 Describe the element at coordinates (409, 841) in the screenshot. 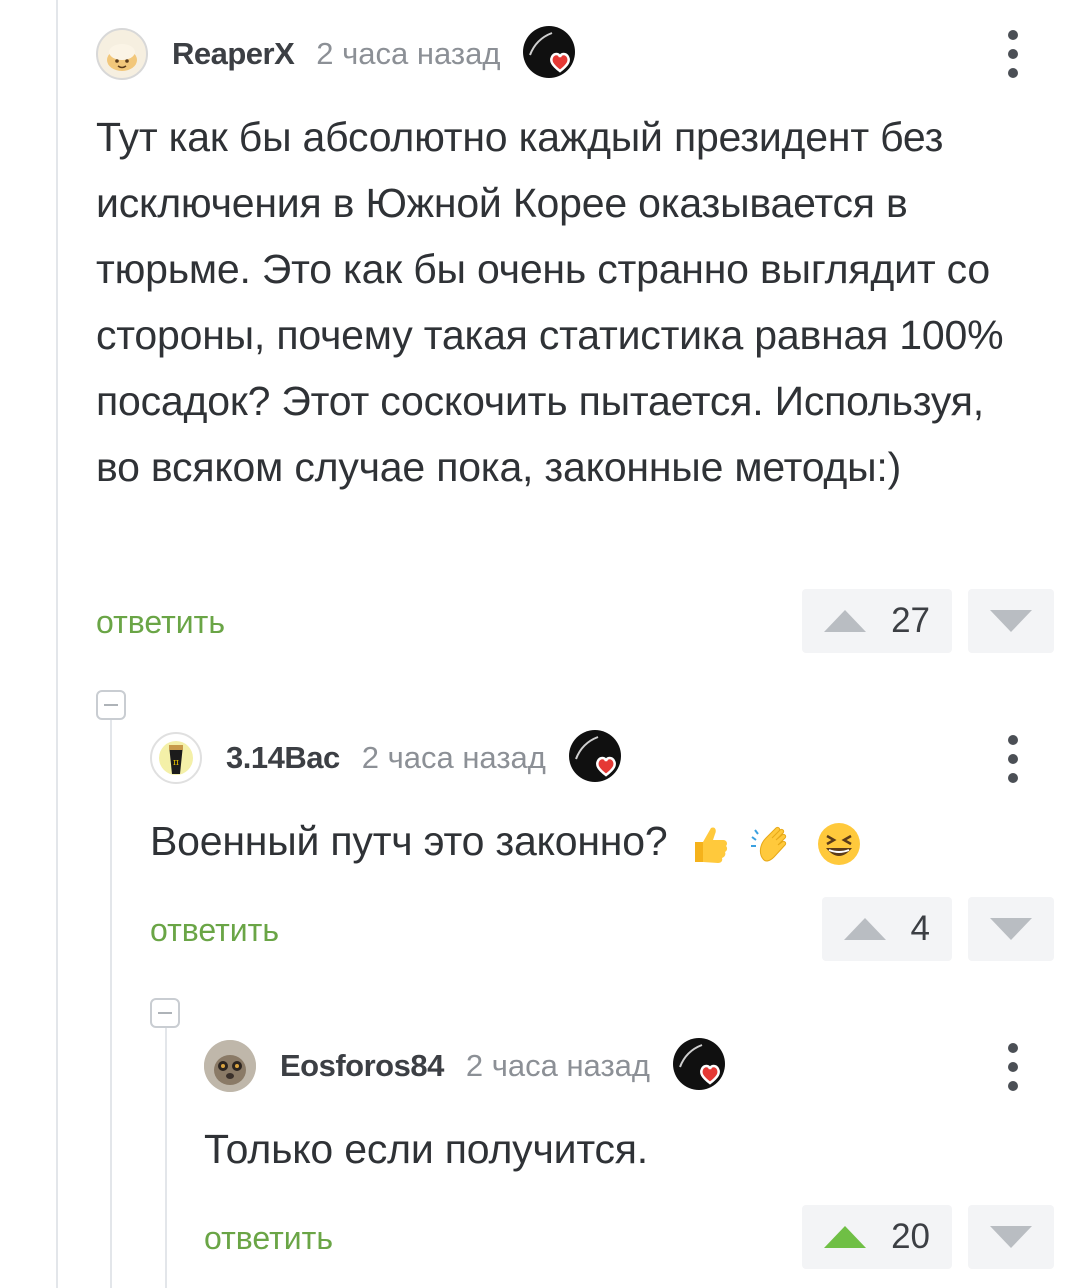

I see `comment-text: Военный путч это законно?` at that location.